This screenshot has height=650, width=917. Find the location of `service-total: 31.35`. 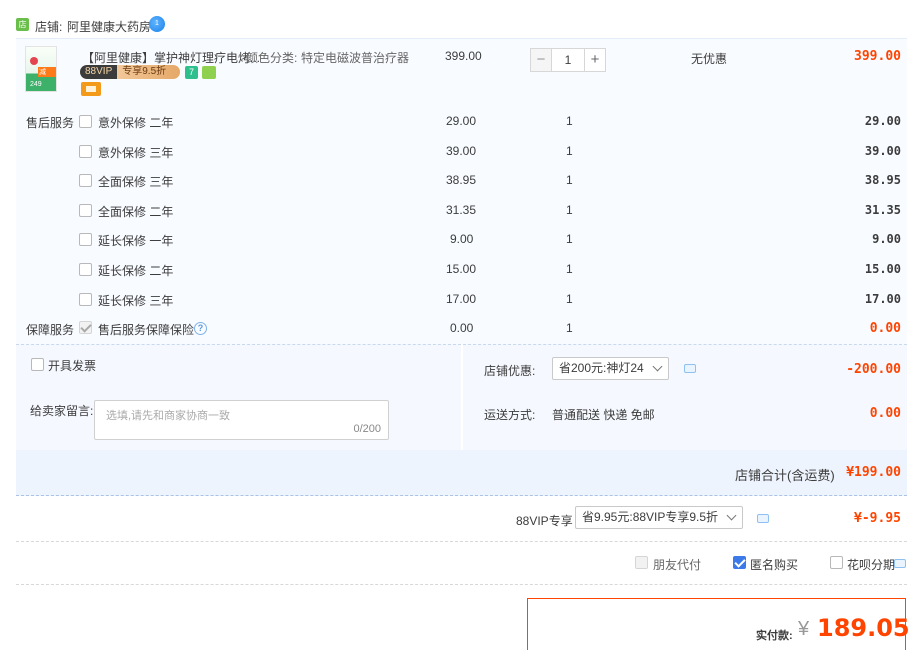

service-total: 31.35 is located at coordinates (882, 210).